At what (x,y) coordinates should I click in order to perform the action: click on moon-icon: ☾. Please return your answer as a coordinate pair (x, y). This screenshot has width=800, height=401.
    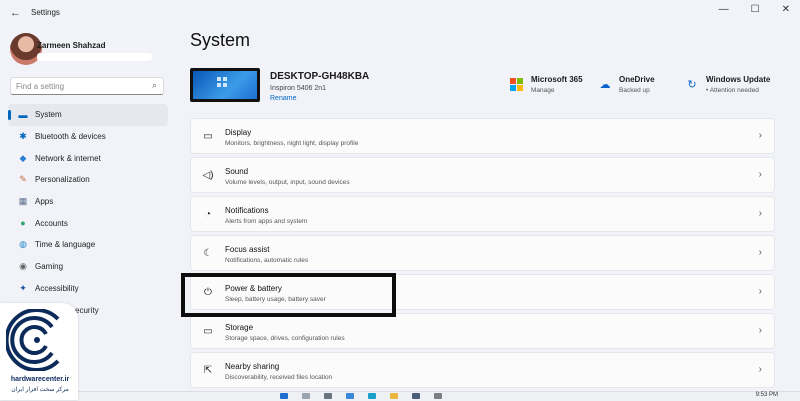
    Looking at the image, I should click on (208, 253).